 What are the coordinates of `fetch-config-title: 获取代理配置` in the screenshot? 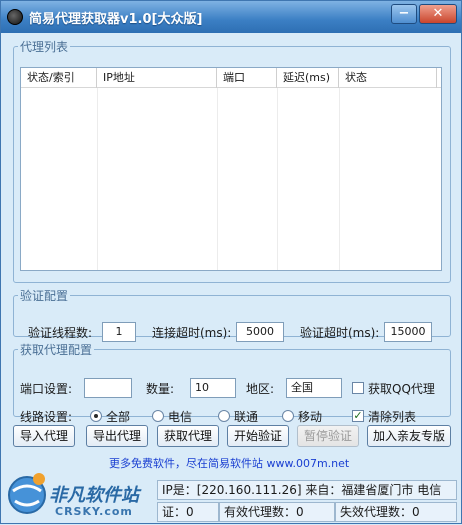 It's located at (56, 350).